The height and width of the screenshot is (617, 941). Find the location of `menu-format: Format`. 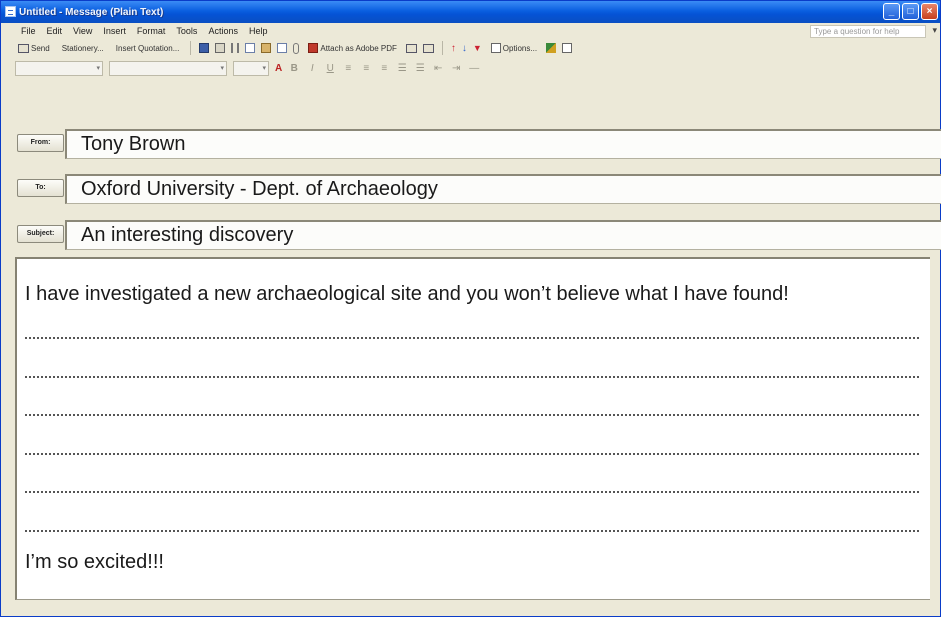

menu-format: Format is located at coordinates (151, 31).